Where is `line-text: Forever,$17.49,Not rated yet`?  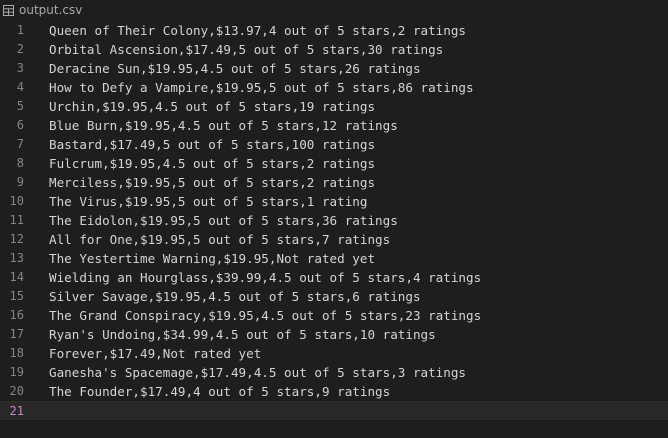
line-text: Forever,$17.49,Not rated yet is located at coordinates (155, 353).